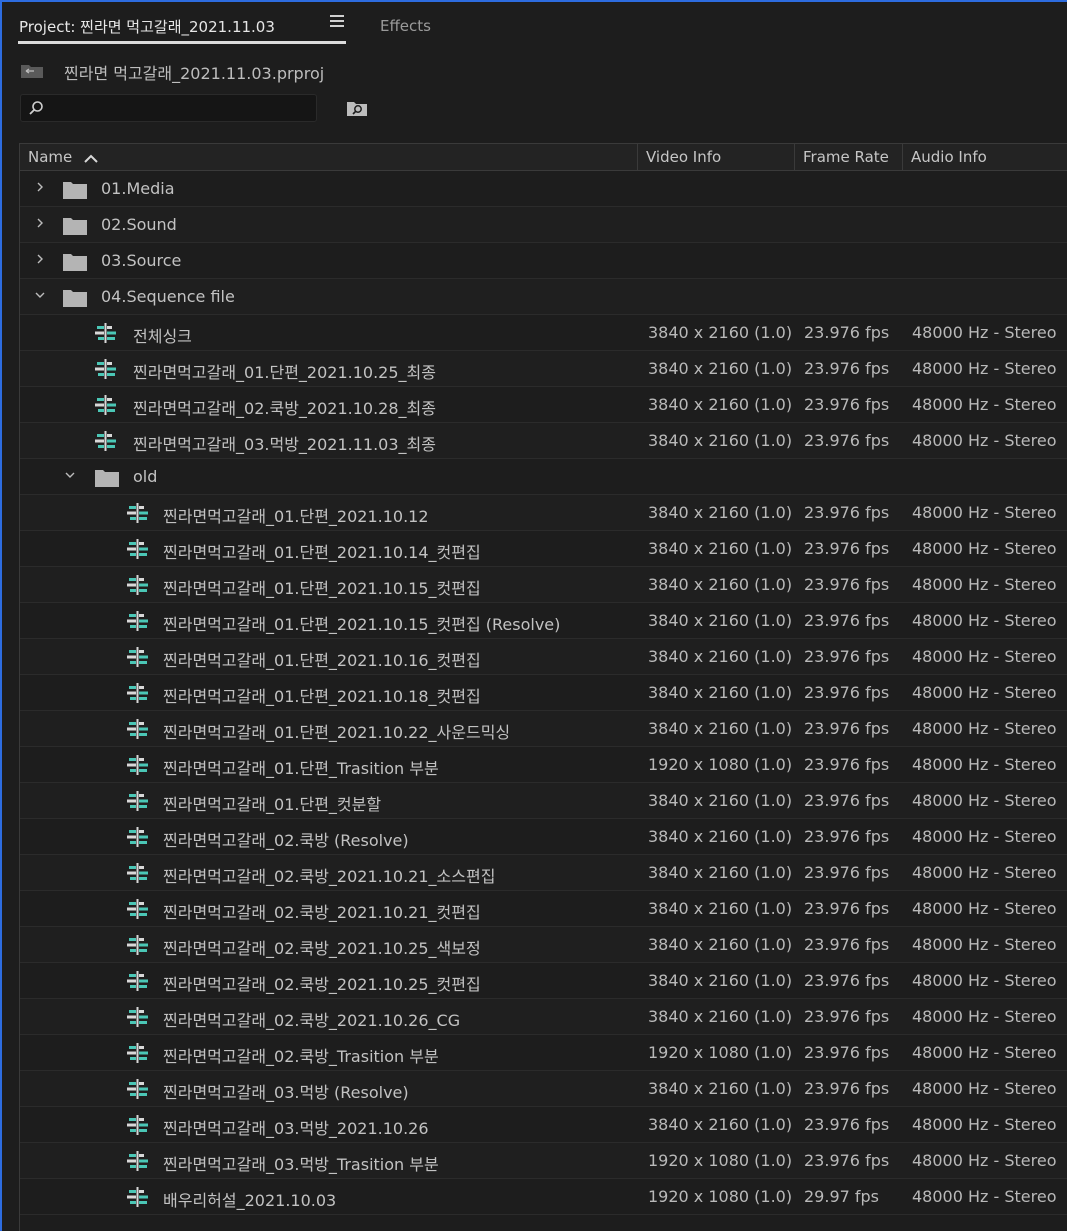 The image size is (1067, 1231). I want to click on sequence-name: 배우리허설_2021.10.03, so click(250, 1200).